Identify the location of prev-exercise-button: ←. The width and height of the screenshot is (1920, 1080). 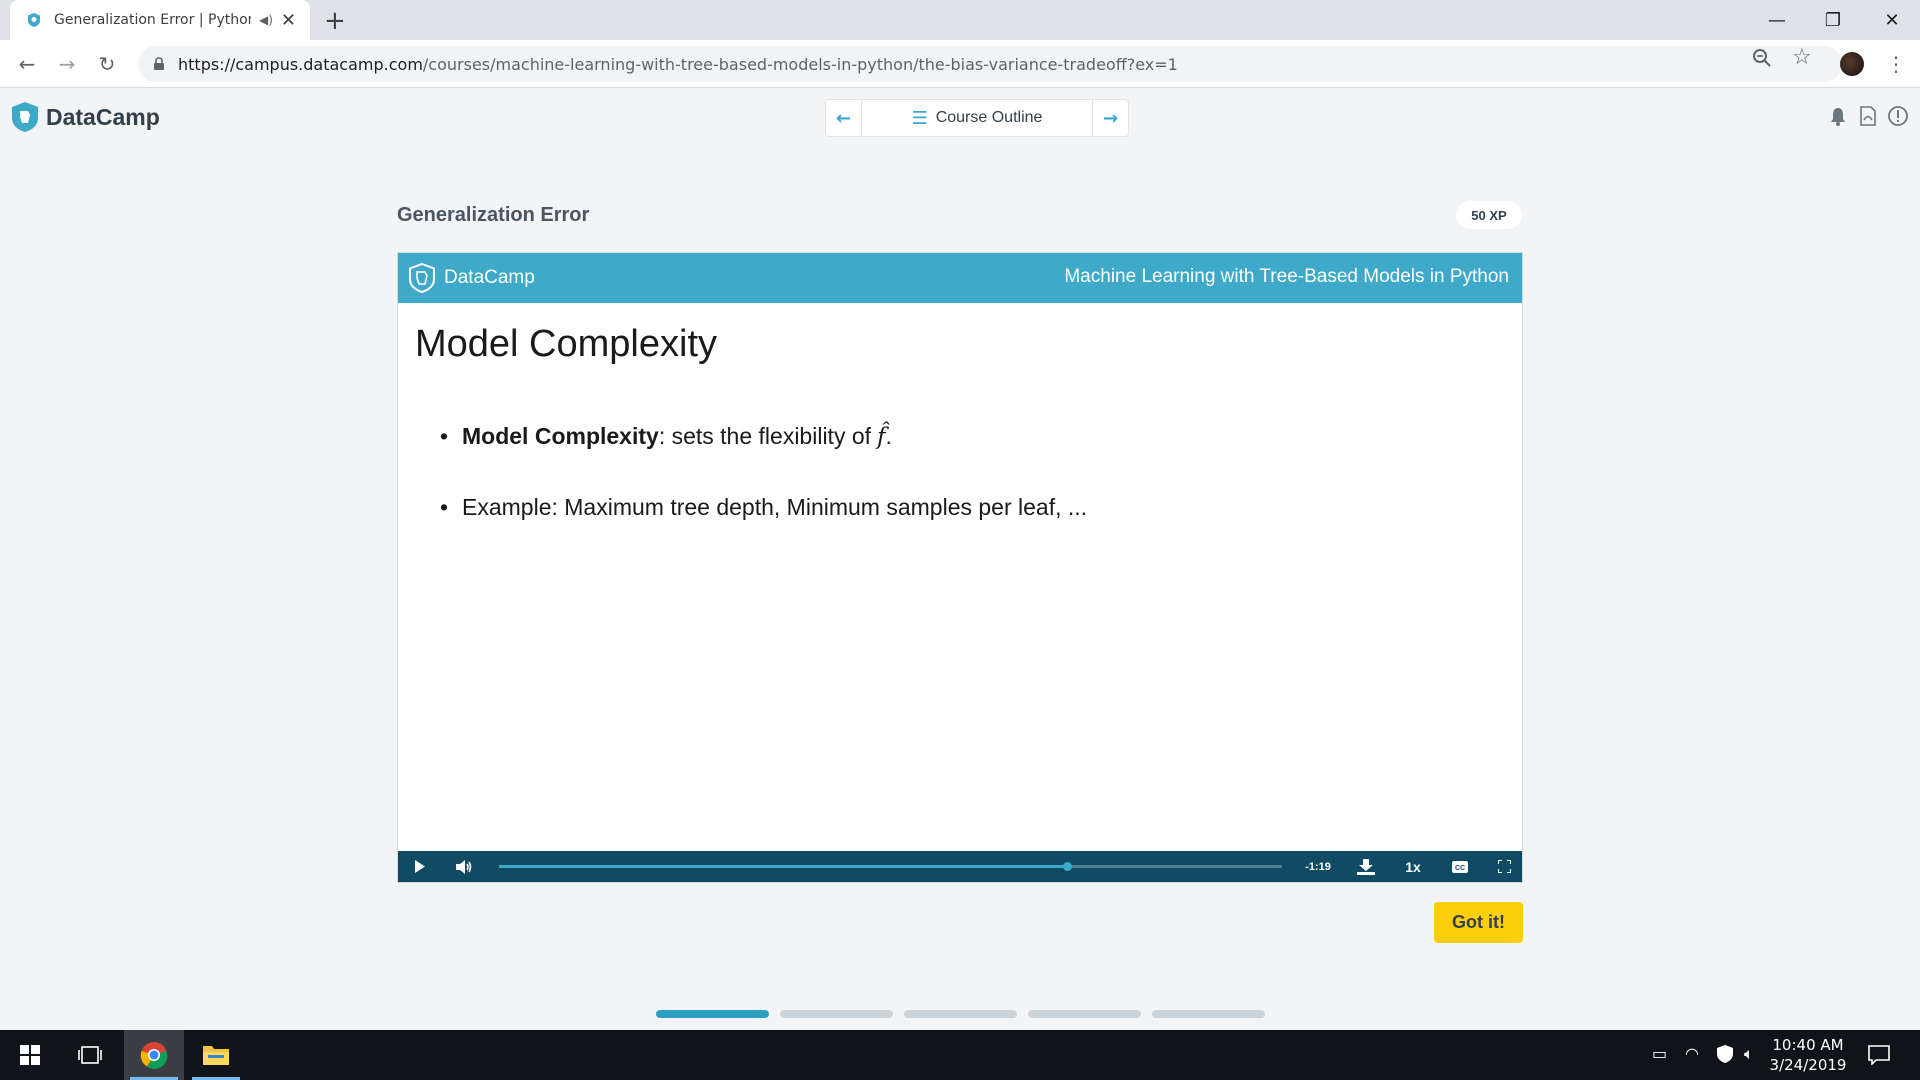
(844, 118).